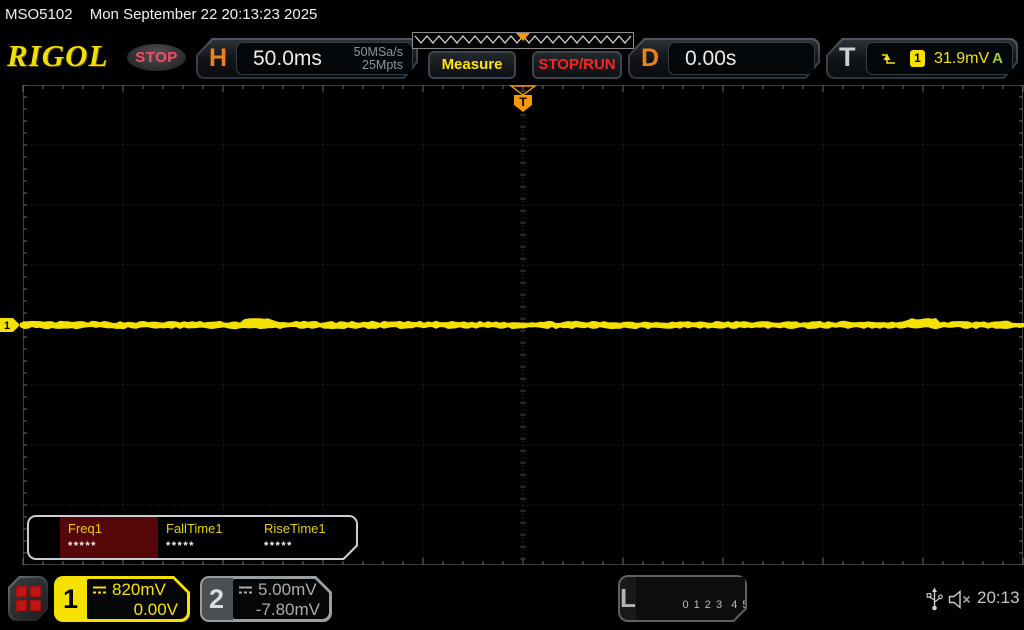 The height and width of the screenshot is (630, 1024). Describe the element at coordinates (711, 58) in the screenshot. I see `delay-value: 0.00s` at that location.